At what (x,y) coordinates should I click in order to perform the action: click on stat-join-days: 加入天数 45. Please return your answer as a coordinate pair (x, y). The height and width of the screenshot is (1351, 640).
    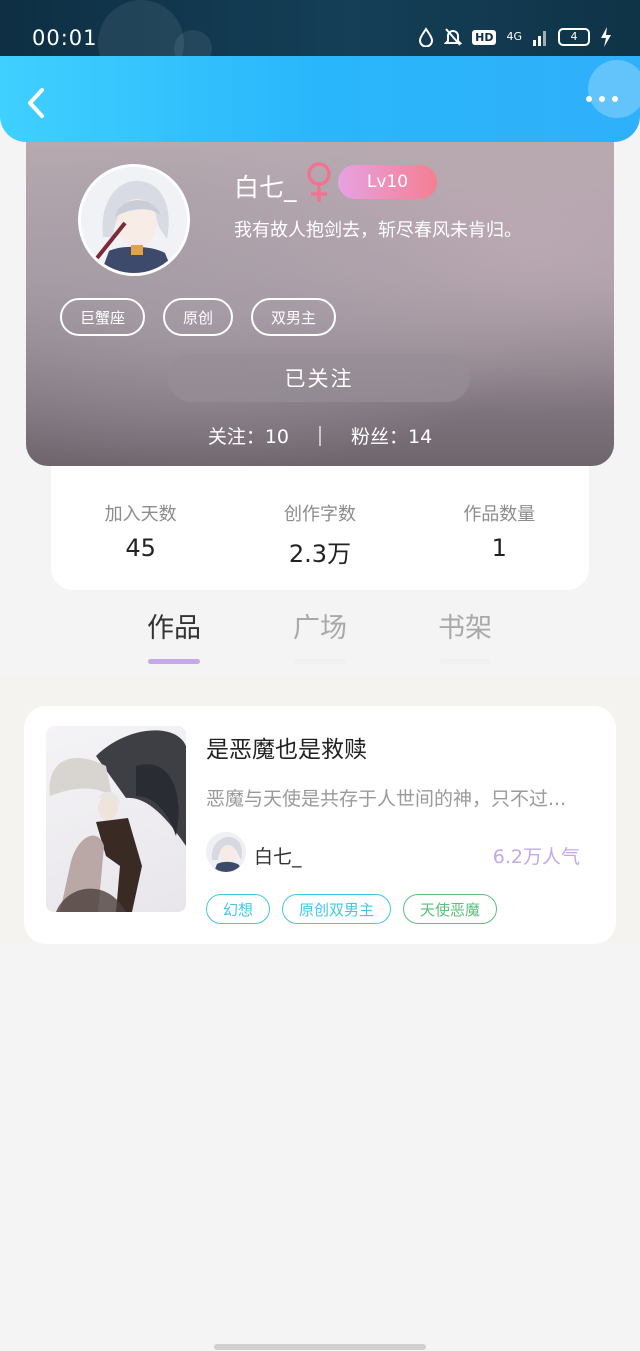
    Looking at the image, I should click on (140, 528).